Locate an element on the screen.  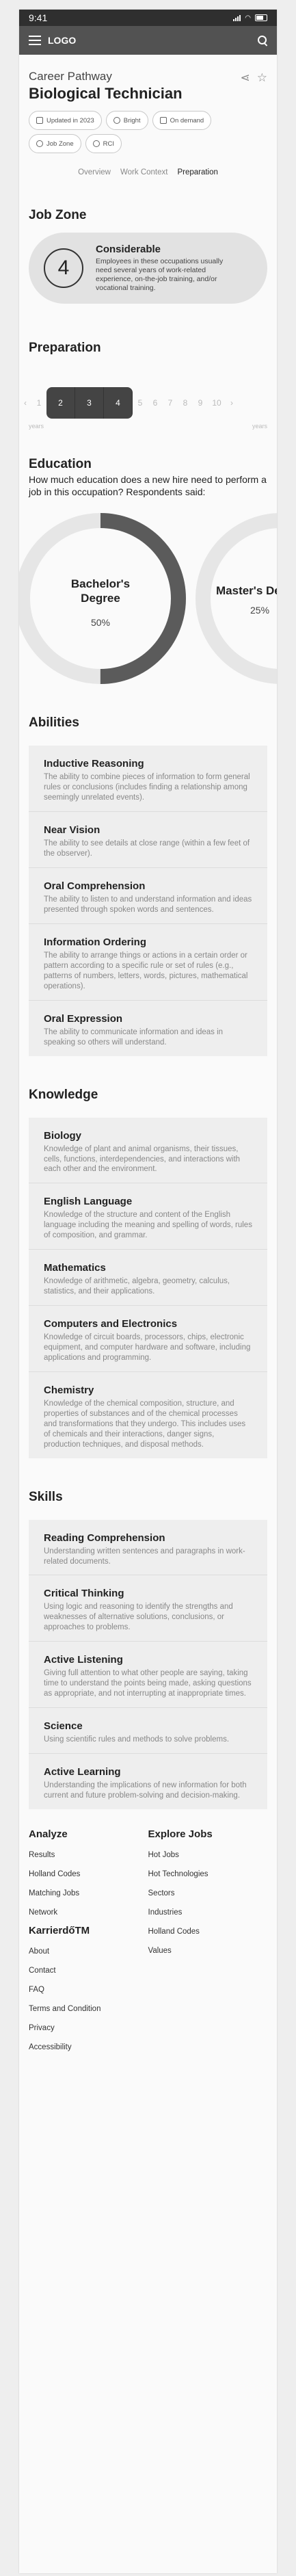
page-title: Biological Technician is located at coordinates (106, 93).